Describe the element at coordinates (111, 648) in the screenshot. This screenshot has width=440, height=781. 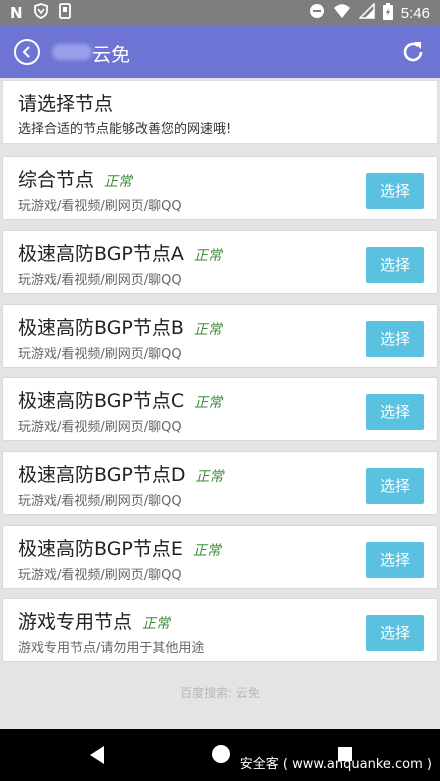
I see `node-description: 游戏专用节点/请勿用于其他用途` at that location.